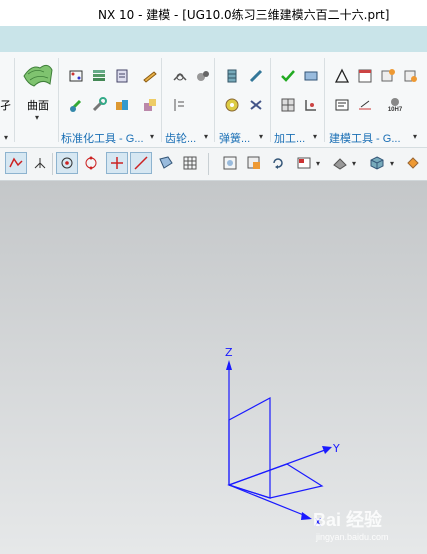 Image resolution: width=427 pixels, height=554 pixels. What do you see at coordinates (306, 516) in the screenshot?
I see `x-axis-arrow-icon` at bounding box center [306, 516].